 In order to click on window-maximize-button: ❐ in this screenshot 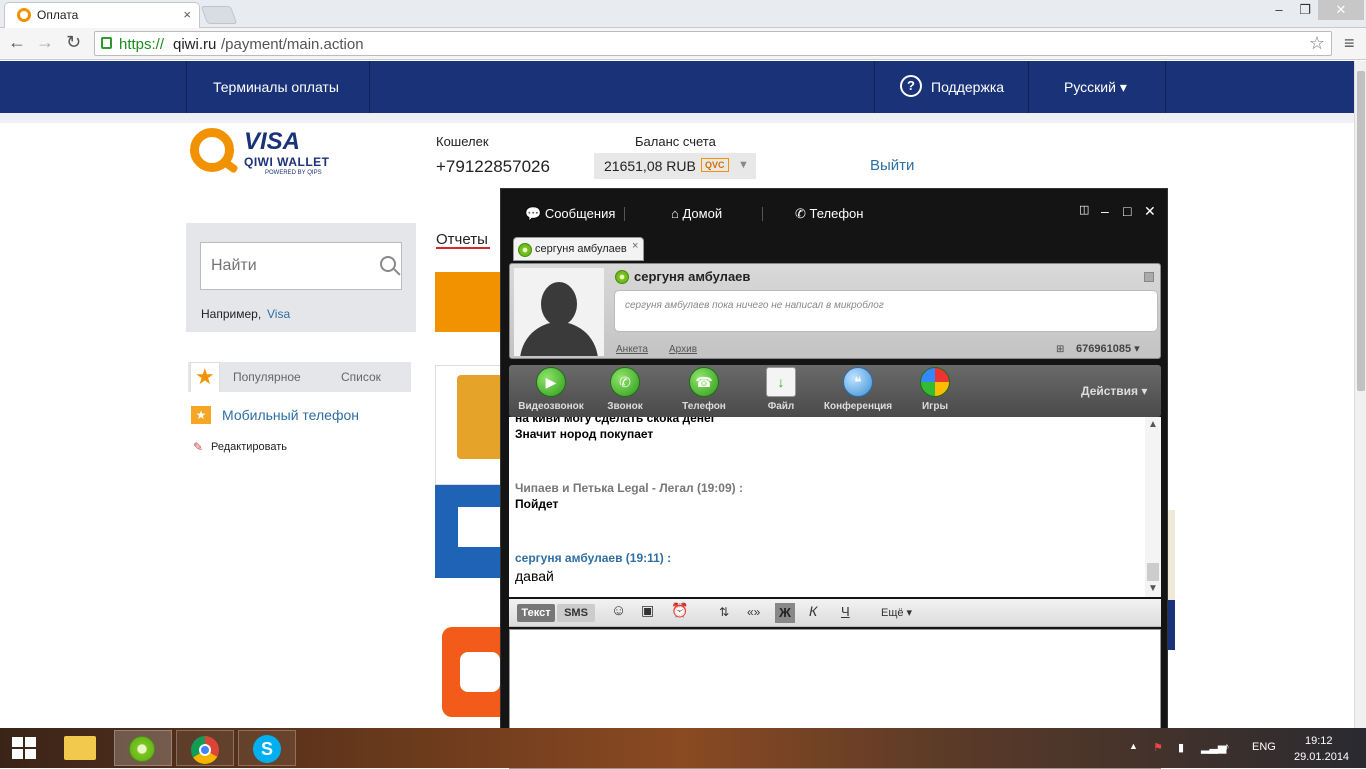, I will do `click(1305, 10)`.